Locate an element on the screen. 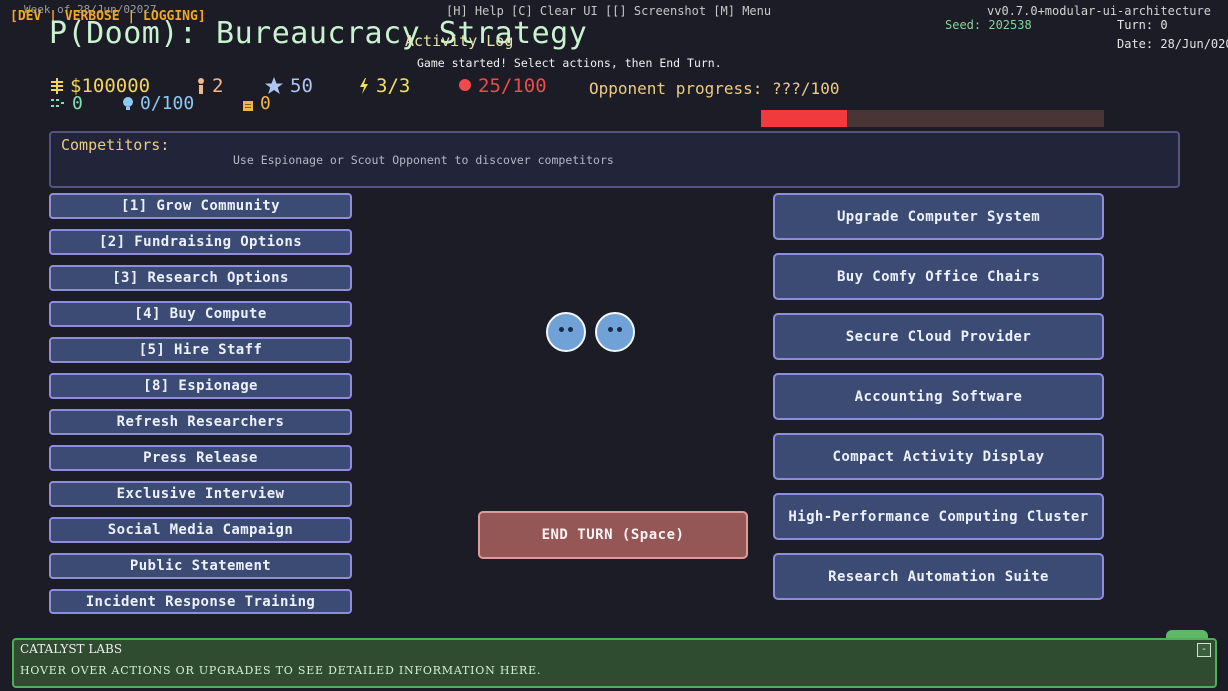  paper-icon is located at coordinates (248, 105).